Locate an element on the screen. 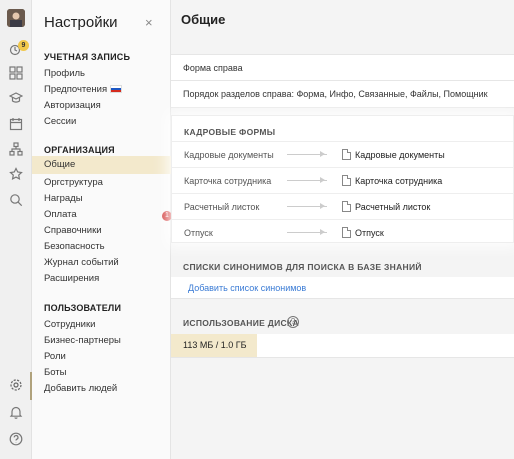  org-structure-icon is located at coordinates (16, 149).